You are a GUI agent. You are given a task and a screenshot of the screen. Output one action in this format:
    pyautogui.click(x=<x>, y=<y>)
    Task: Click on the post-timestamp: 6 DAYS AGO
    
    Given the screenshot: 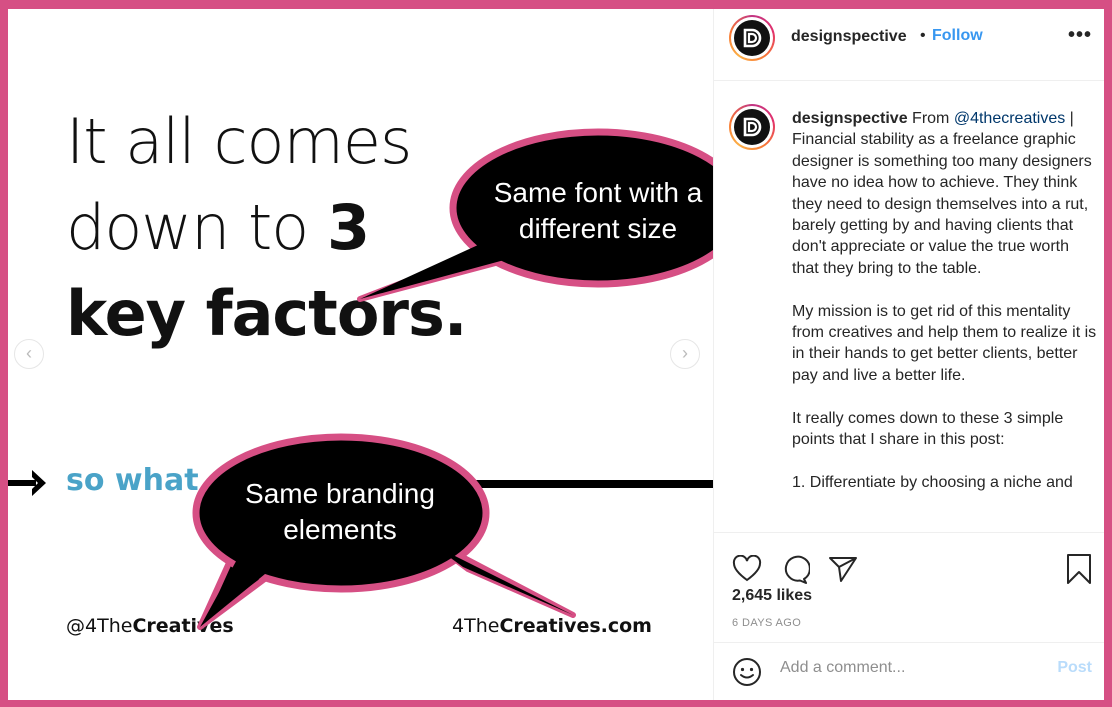 What is the action you would take?
    pyautogui.click(x=767, y=623)
    